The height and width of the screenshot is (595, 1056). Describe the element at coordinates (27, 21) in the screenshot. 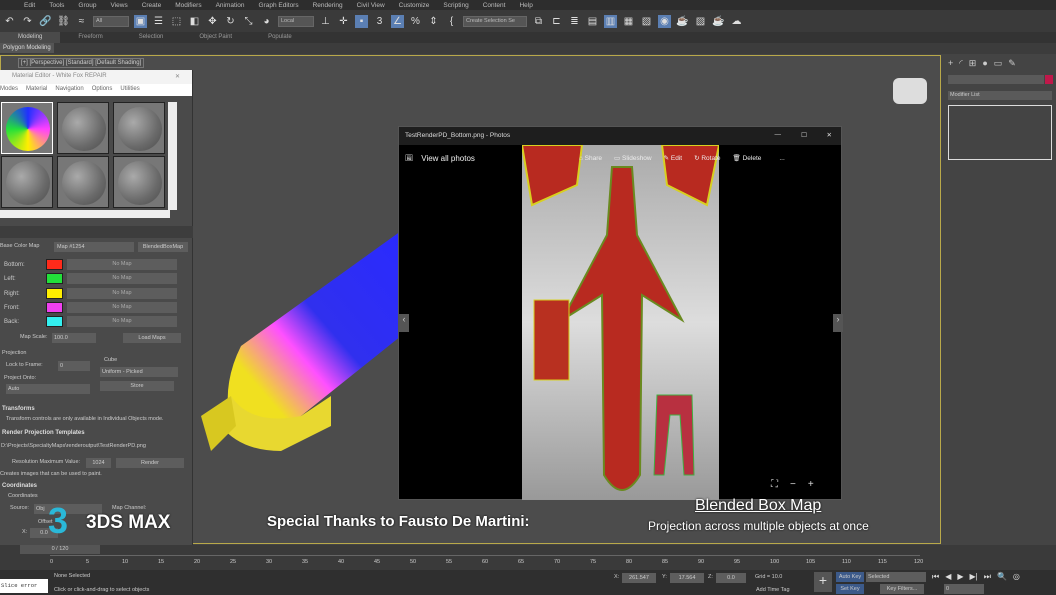

I see `redo-icon: ↷` at that location.